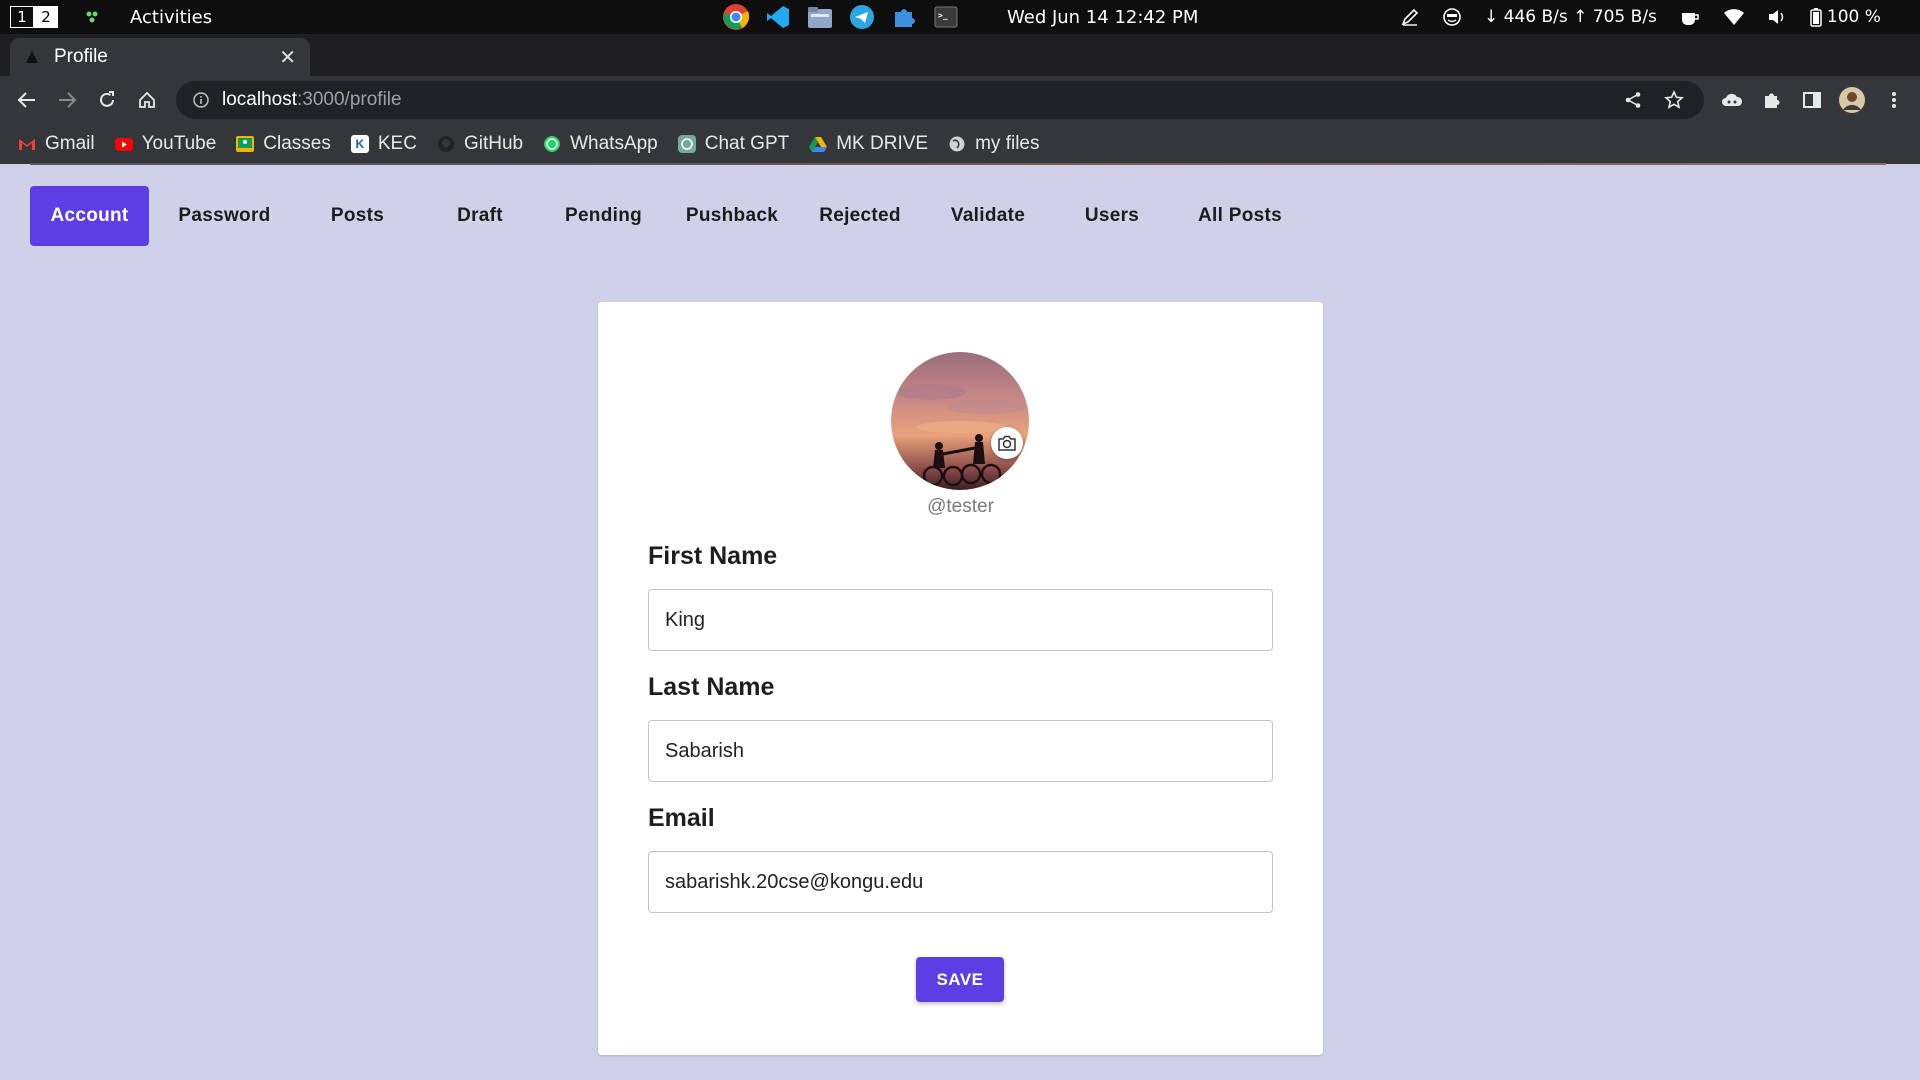  Describe the element at coordinates (1894, 100) in the screenshot. I see `browser-menu-icon` at that location.